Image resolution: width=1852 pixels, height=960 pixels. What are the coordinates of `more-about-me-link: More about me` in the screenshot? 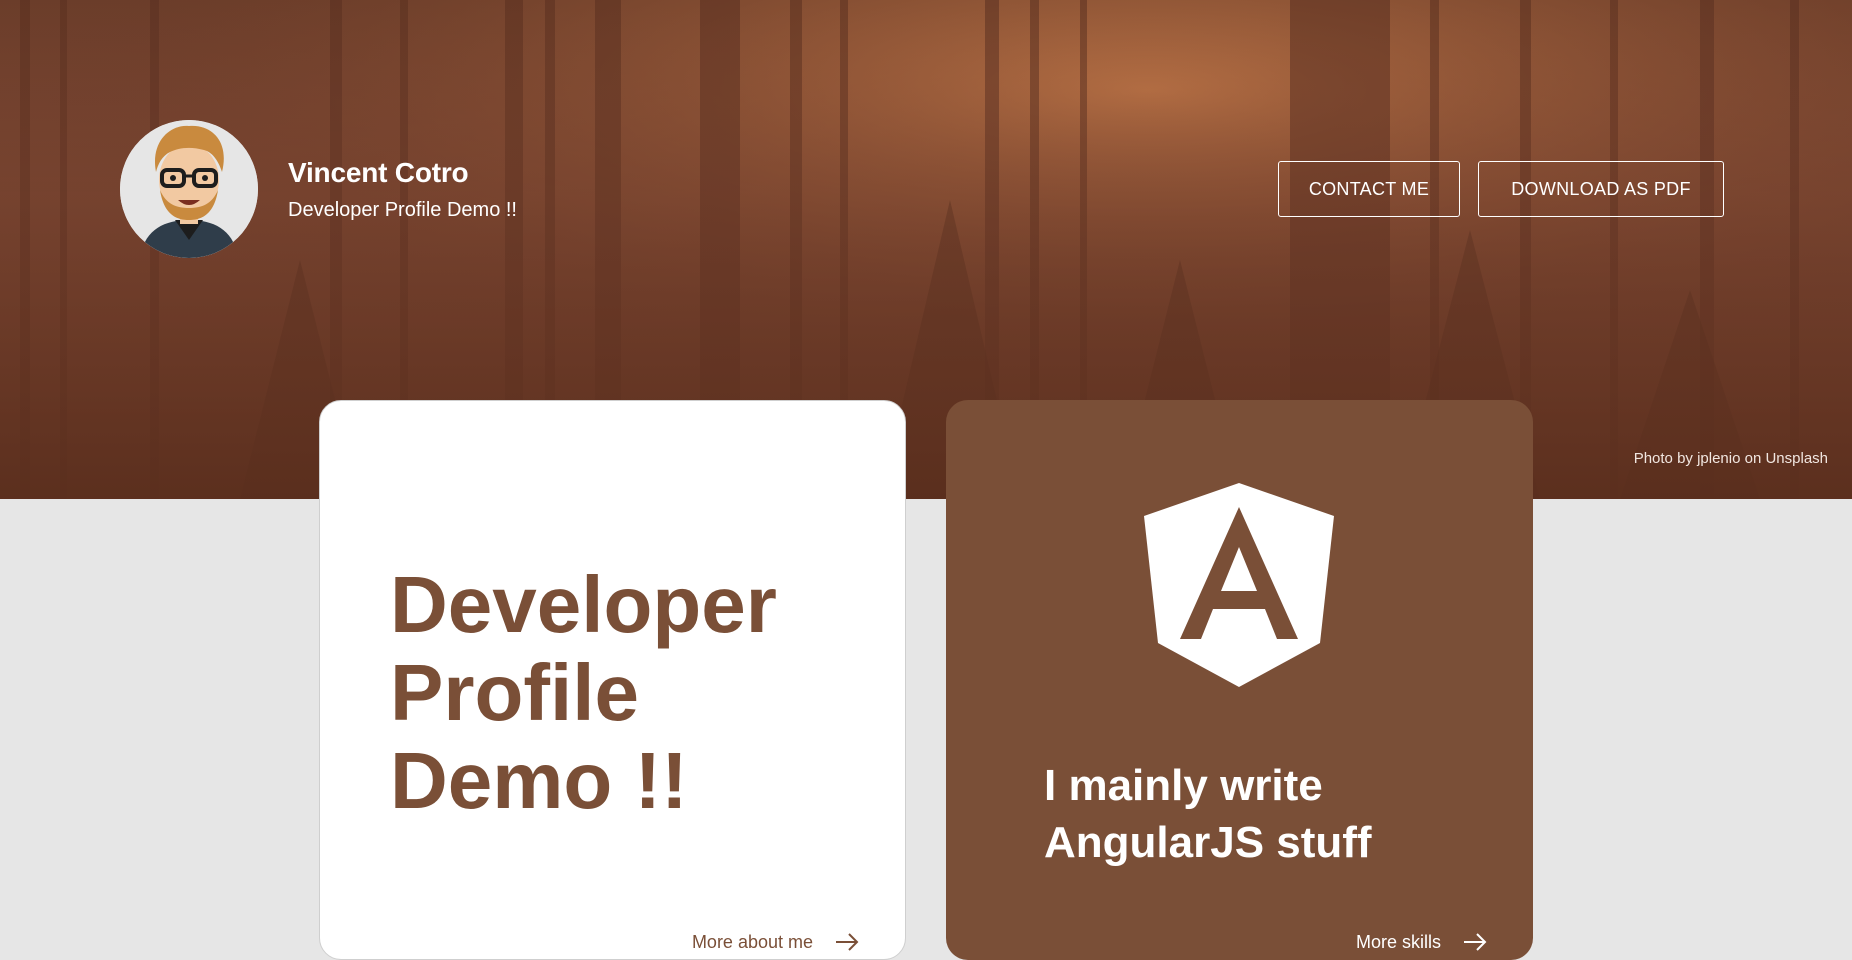 It's located at (775, 942).